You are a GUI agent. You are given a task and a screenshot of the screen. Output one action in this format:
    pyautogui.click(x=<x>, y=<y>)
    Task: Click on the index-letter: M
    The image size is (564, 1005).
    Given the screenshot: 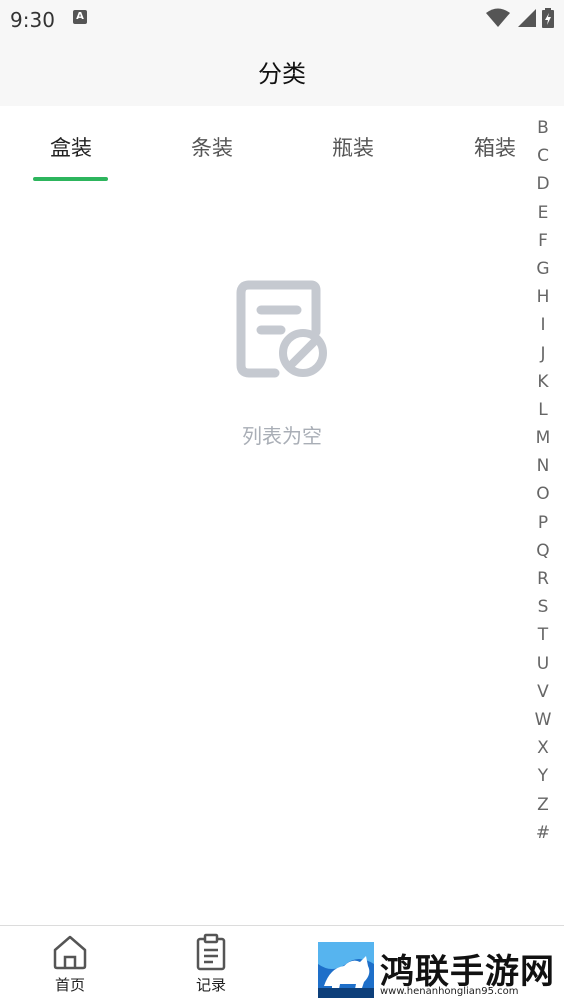 What is the action you would take?
    pyautogui.click(x=543, y=438)
    